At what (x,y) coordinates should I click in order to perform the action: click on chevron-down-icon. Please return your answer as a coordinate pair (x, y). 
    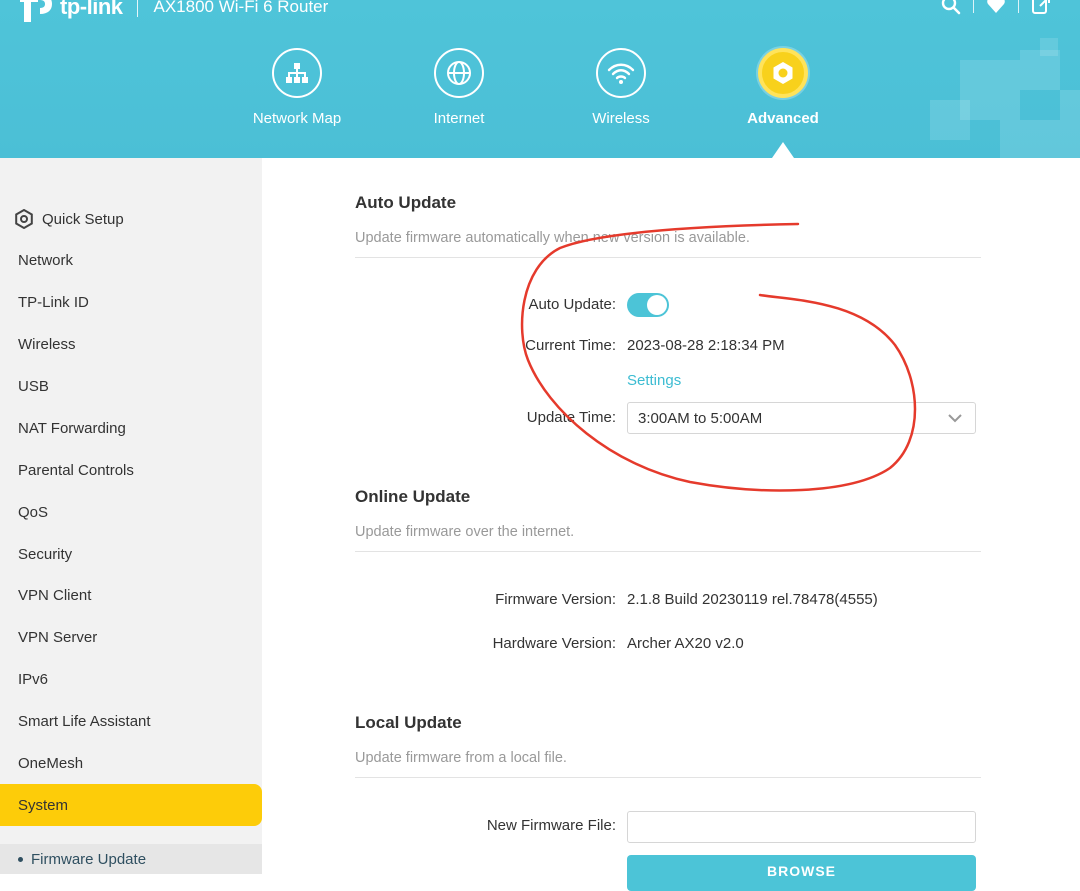
    Looking at the image, I should click on (955, 420).